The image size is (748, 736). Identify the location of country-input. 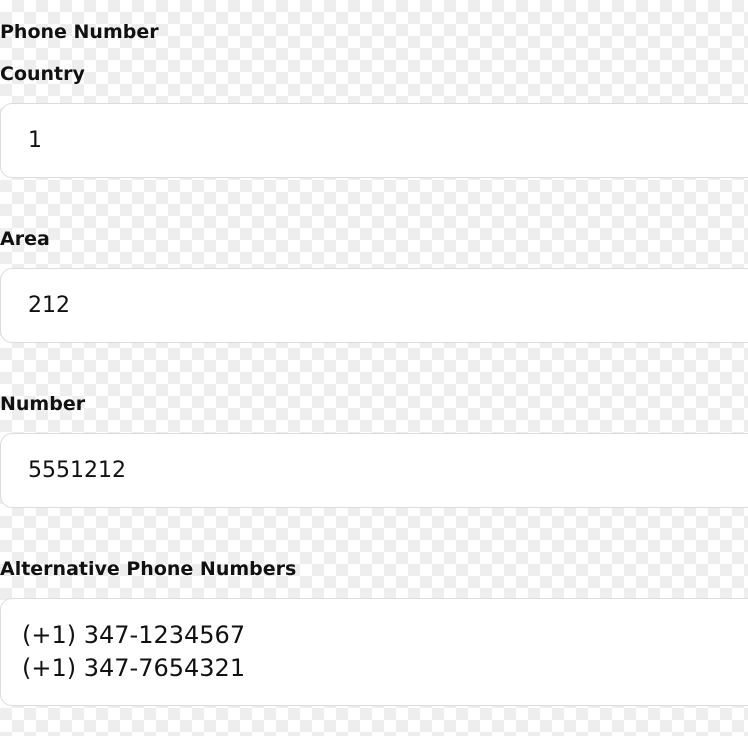
(374, 140).